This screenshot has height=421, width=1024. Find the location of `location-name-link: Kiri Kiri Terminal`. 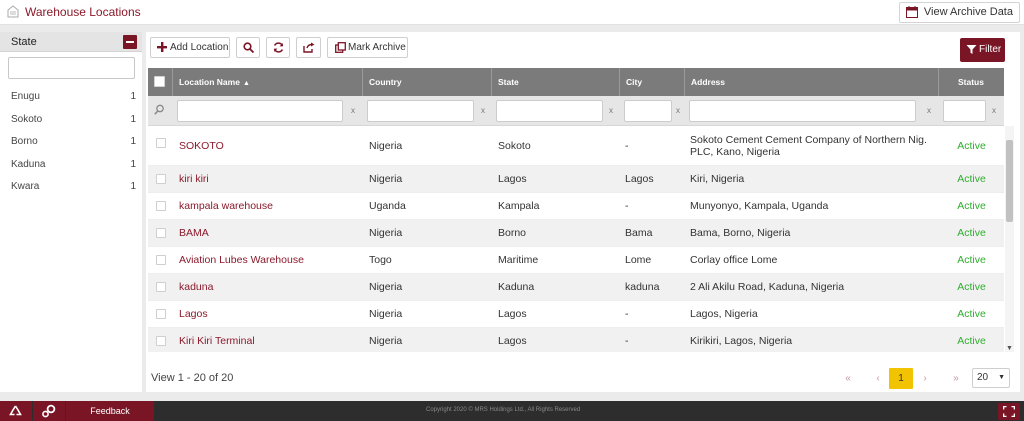

location-name-link: Kiri Kiri Terminal is located at coordinates (269, 340).